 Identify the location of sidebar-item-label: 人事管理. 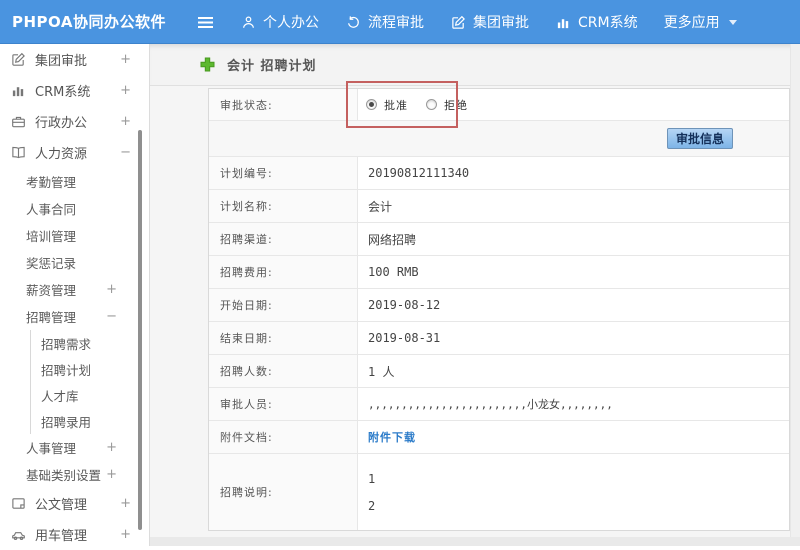
(51, 448).